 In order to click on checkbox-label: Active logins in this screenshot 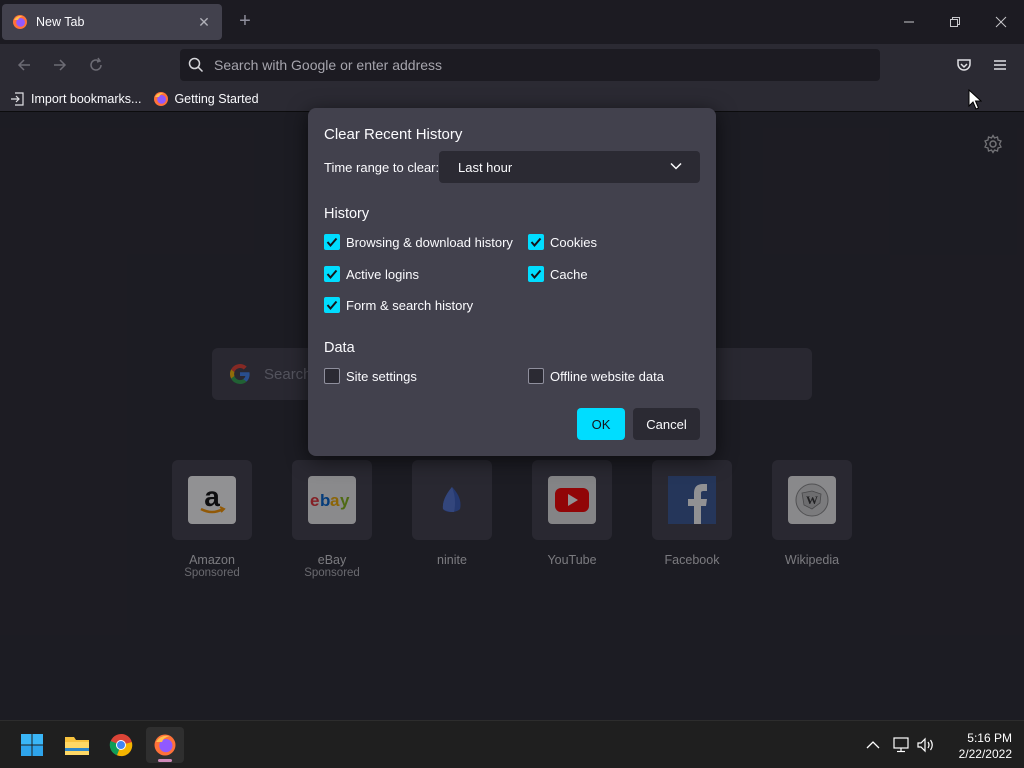, I will do `click(382, 274)`.